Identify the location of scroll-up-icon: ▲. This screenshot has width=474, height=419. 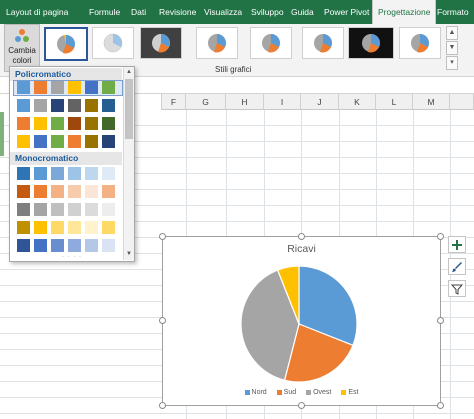
(129, 72).